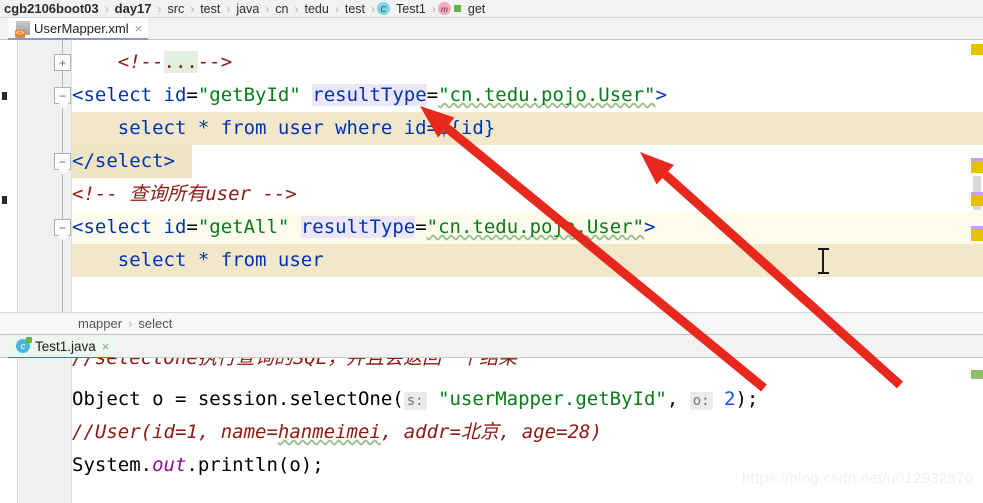 The height and width of the screenshot is (503, 983). What do you see at coordinates (9, 430) in the screenshot?
I see `java-gutter` at bounding box center [9, 430].